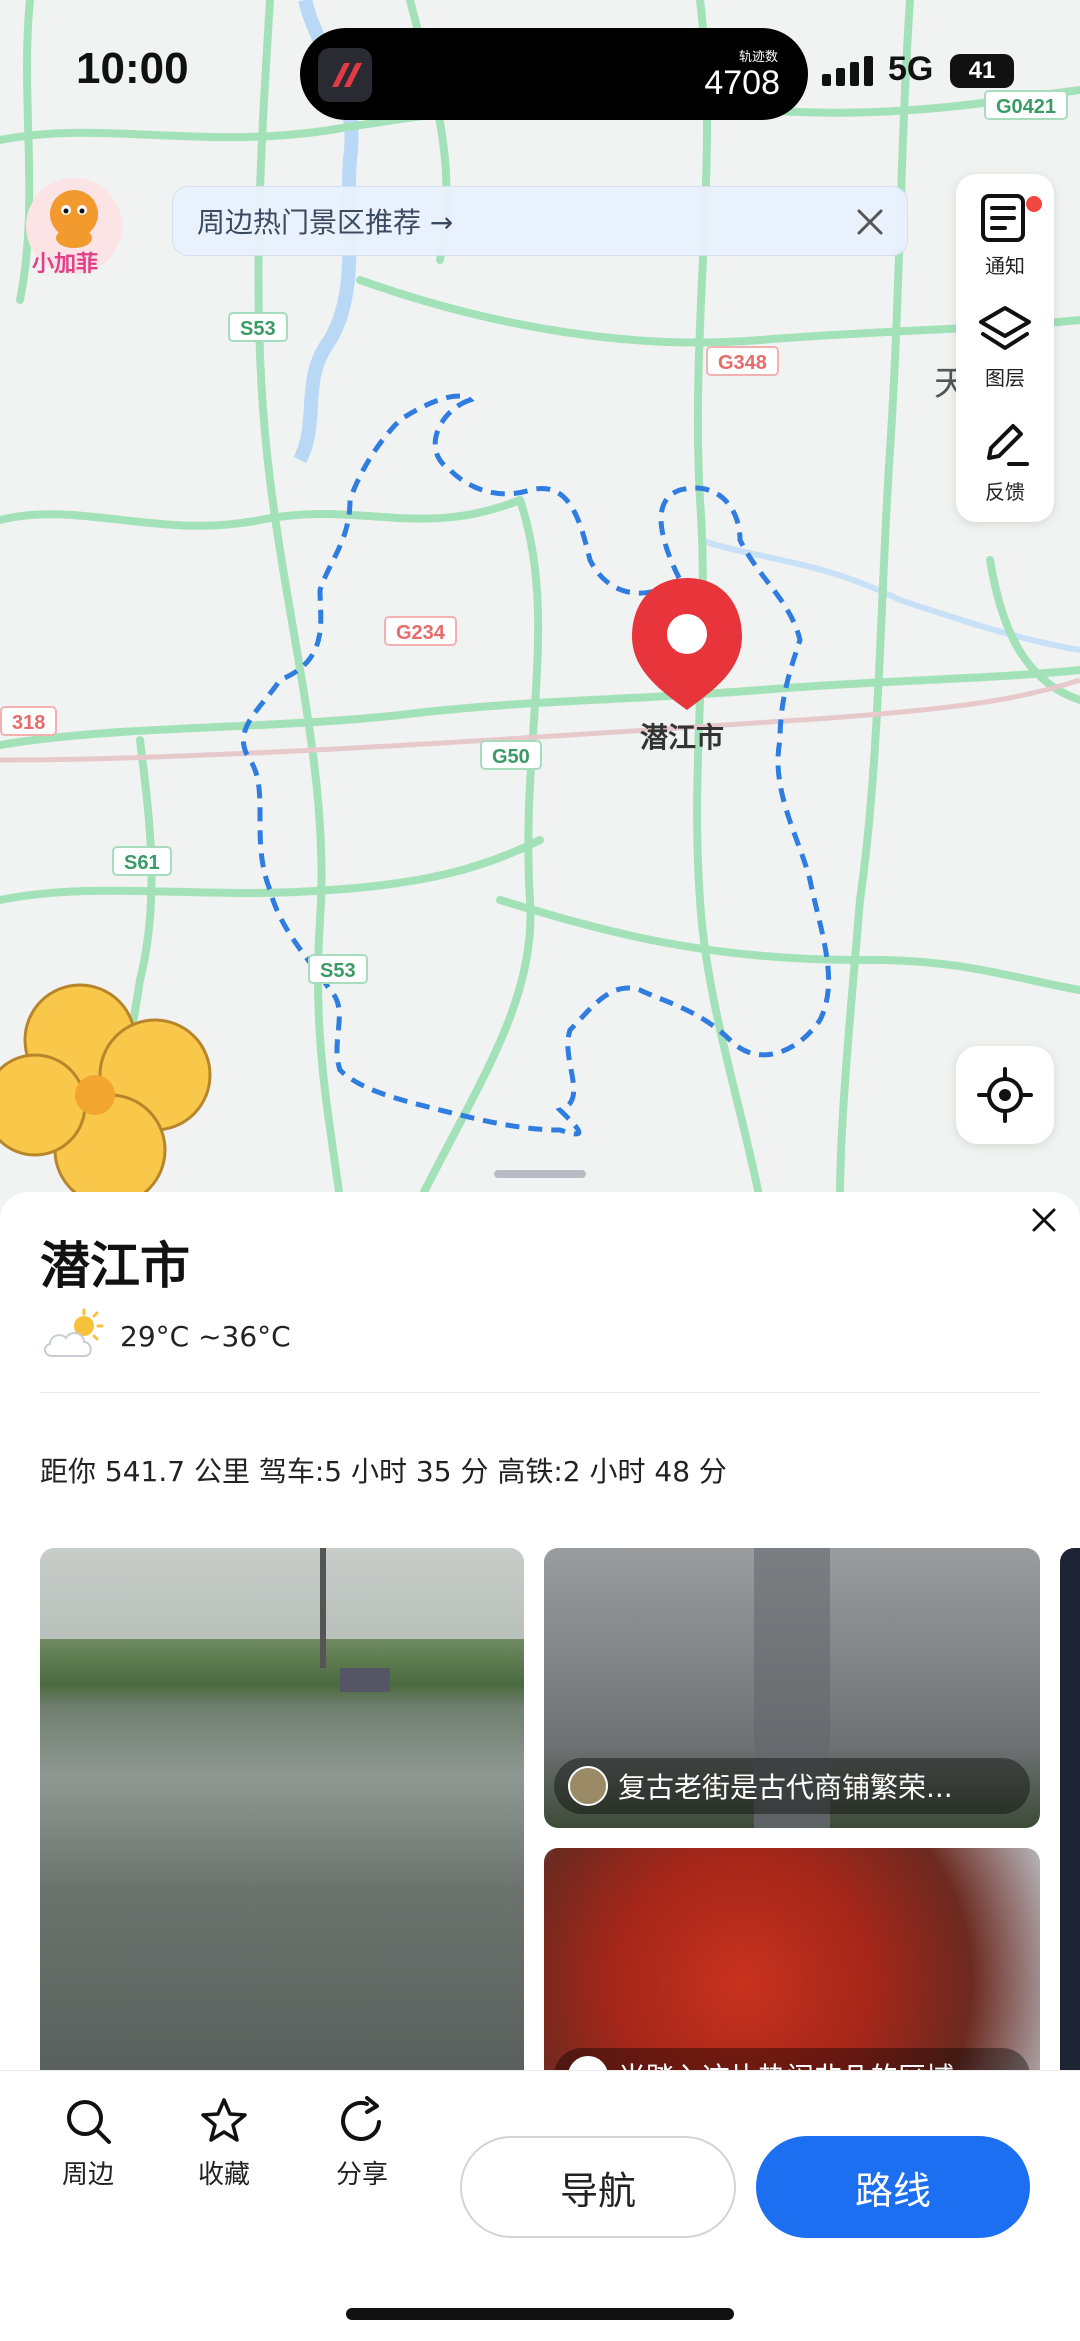 The width and height of the screenshot is (1080, 2341). What do you see at coordinates (87, 2175) in the screenshot?
I see `action-label: 周边` at bounding box center [87, 2175].